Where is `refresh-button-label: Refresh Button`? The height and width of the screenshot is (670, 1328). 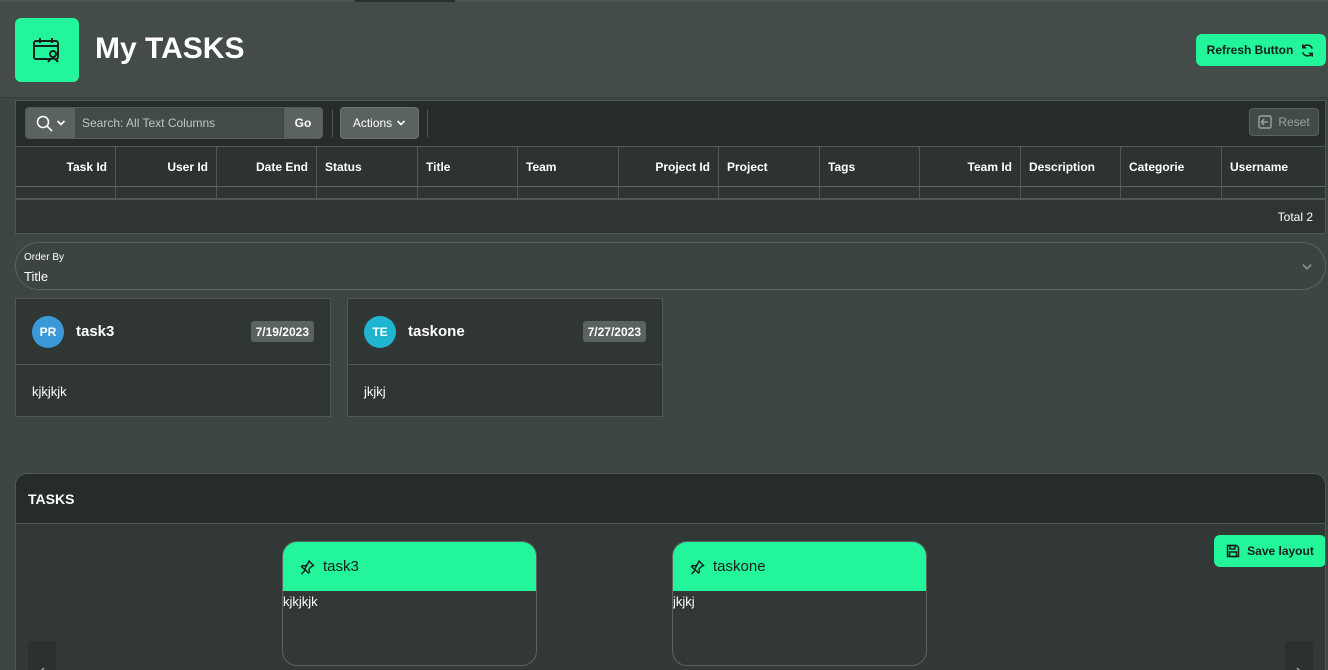
refresh-button-label: Refresh Button is located at coordinates (1250, 50).